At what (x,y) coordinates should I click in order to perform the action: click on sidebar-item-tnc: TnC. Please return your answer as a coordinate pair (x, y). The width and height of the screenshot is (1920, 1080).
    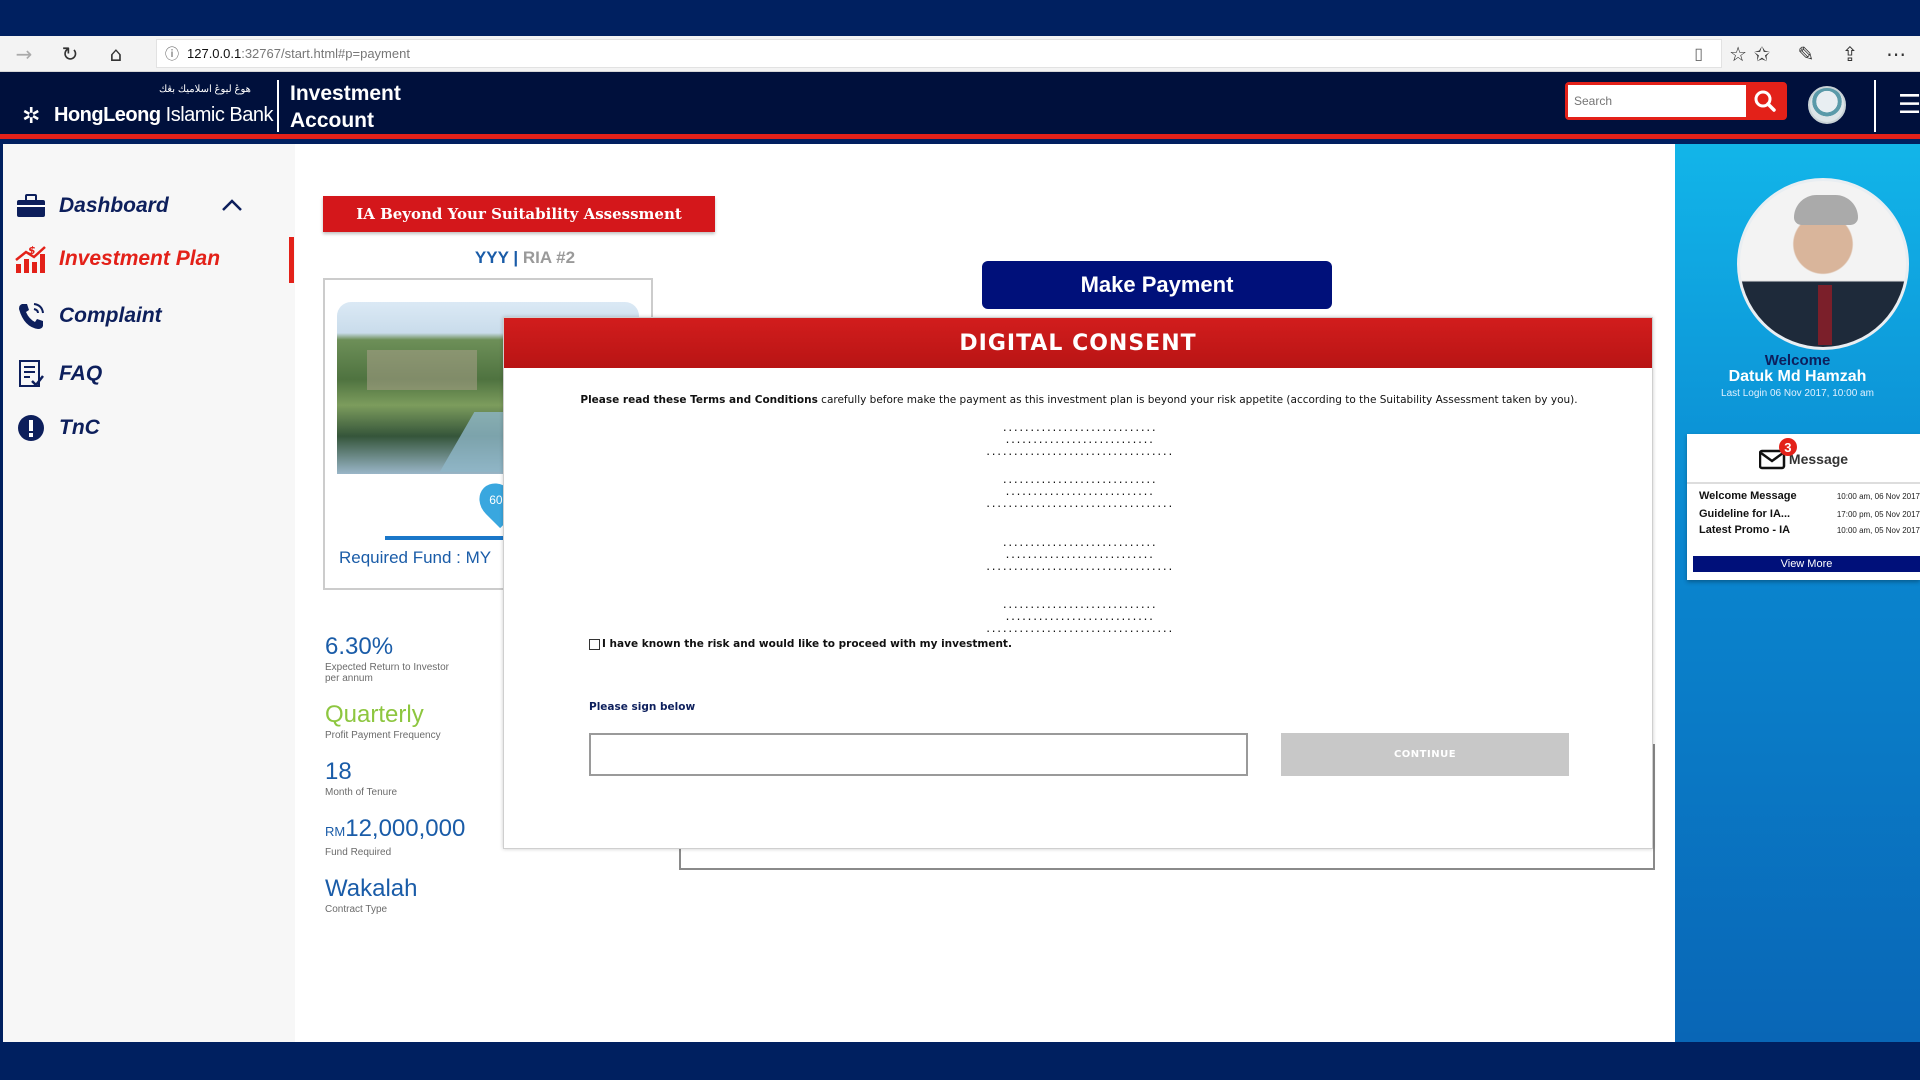
    Looking at the image, I should click on (153, 428).